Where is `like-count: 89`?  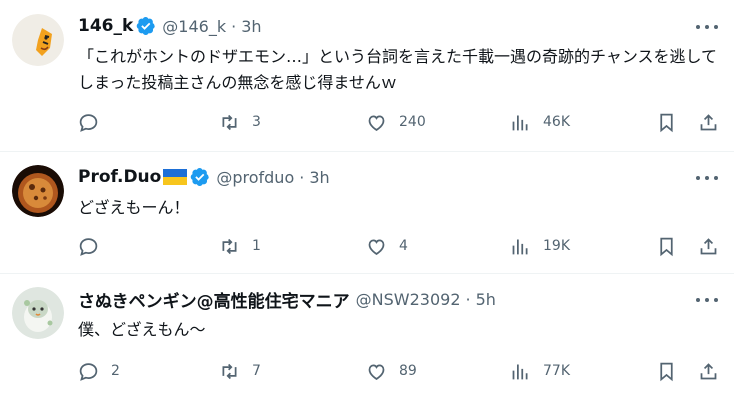
like-count: 89 is located at coordinates (408, 371).